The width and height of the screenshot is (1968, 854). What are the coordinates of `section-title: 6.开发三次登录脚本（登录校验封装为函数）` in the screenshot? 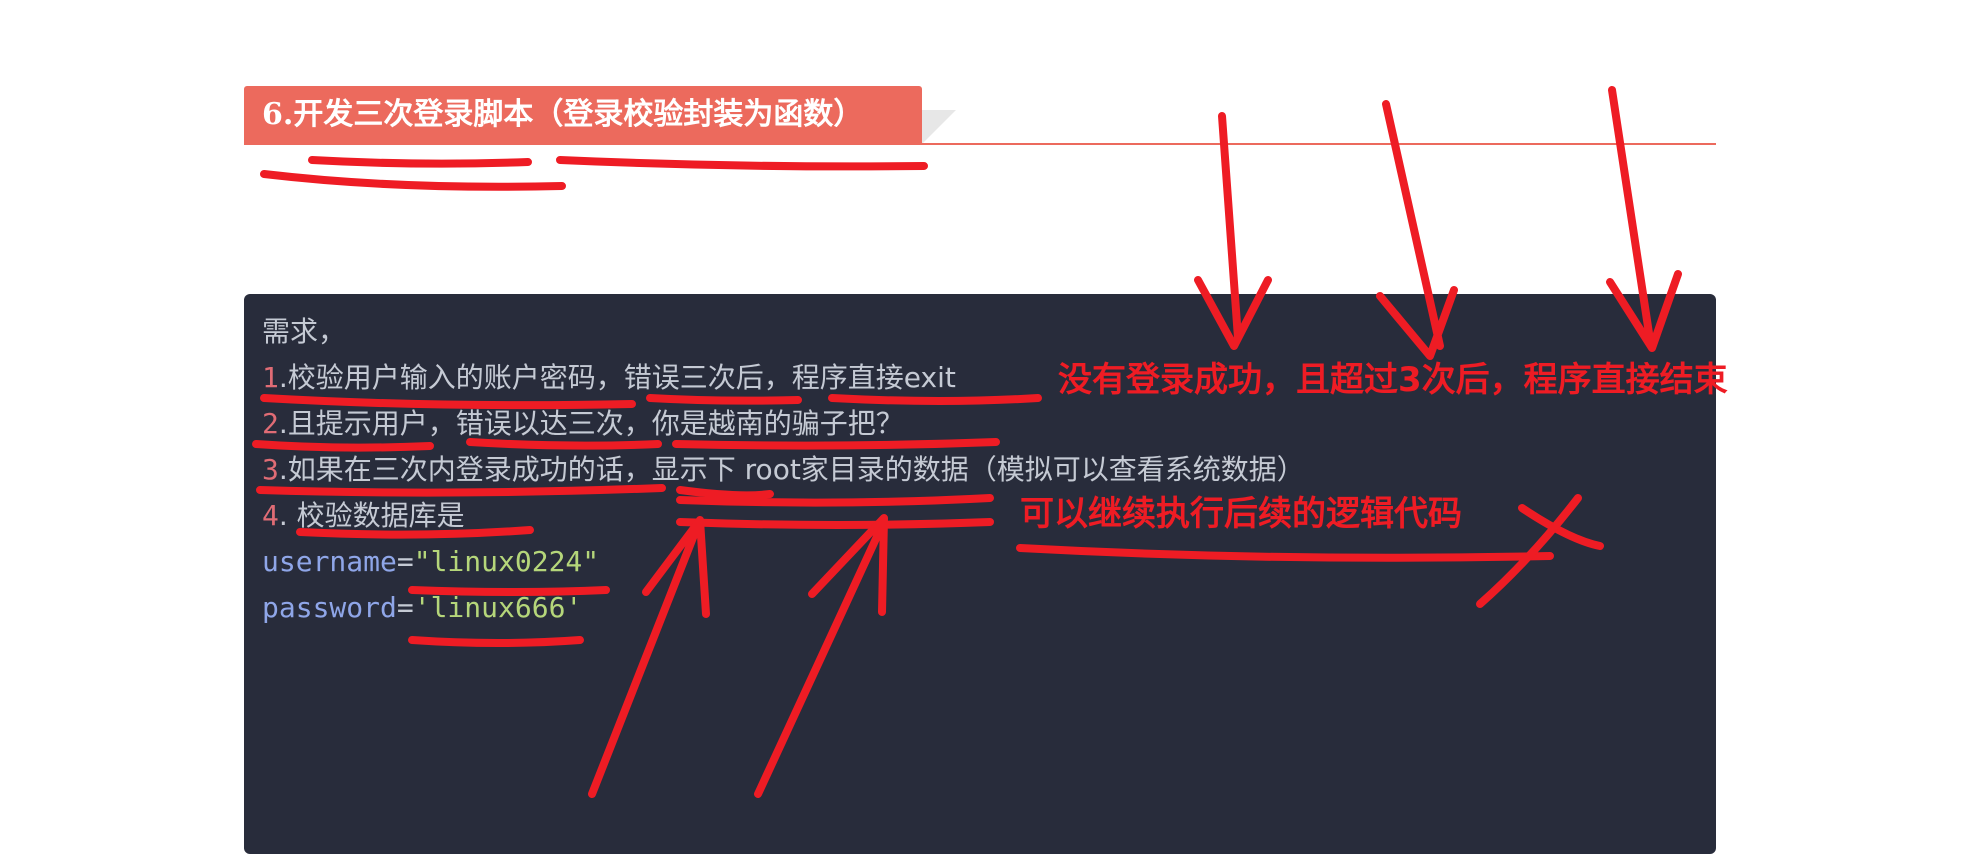 It's located at (583, 115).